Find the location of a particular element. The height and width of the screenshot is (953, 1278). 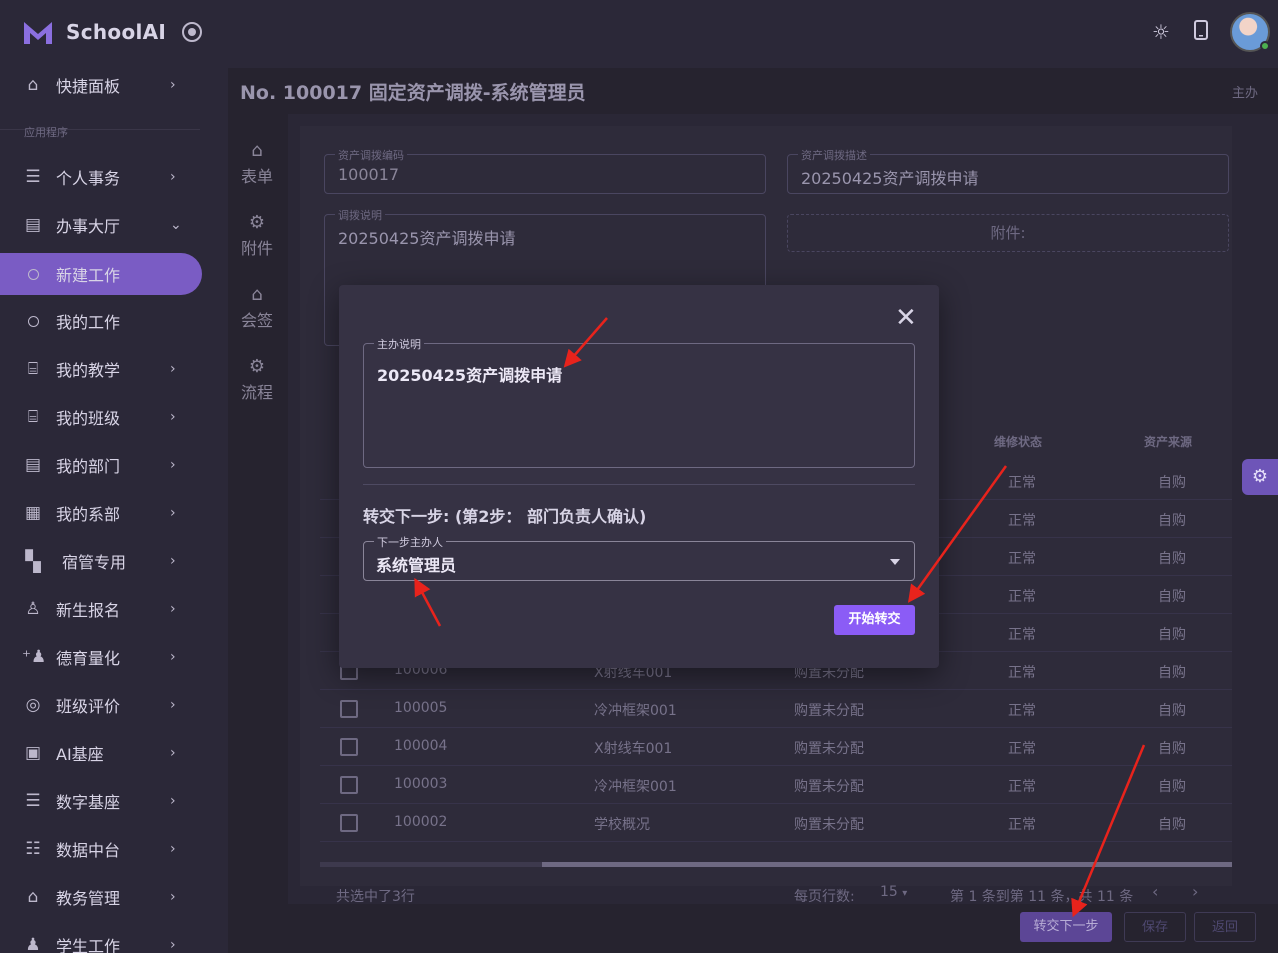

tab-label: 附件 is located at coordinates (256, 248).